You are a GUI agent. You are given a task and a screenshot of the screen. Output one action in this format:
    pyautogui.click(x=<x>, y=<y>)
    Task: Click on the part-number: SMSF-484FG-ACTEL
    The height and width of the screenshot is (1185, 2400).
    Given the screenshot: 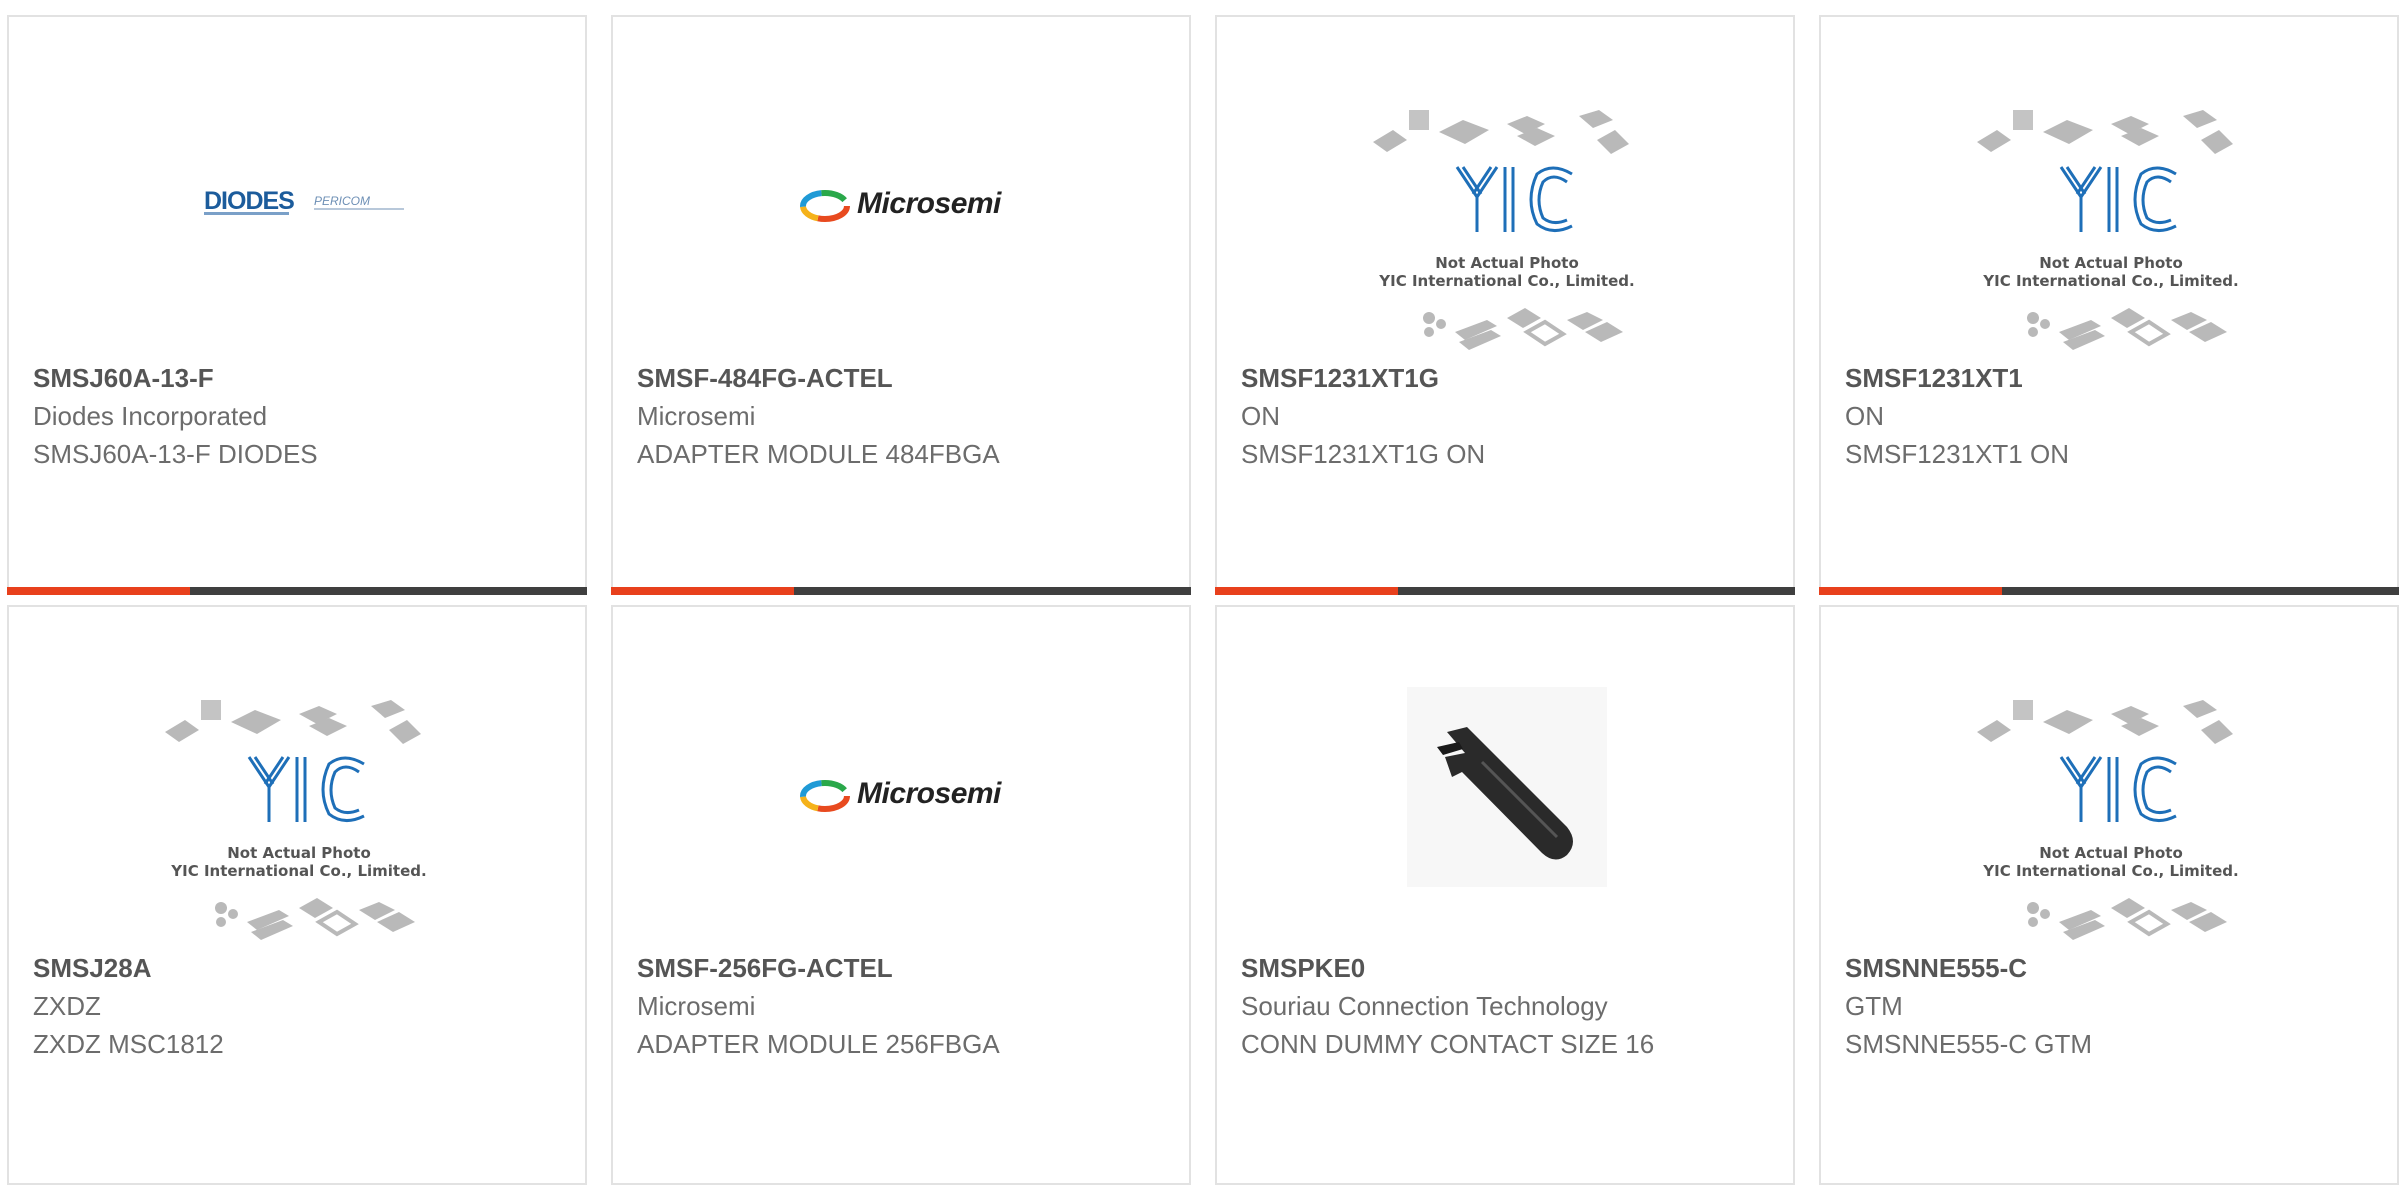 What is the action you would take?
    pyautogui.click(x=765, y=378)
    